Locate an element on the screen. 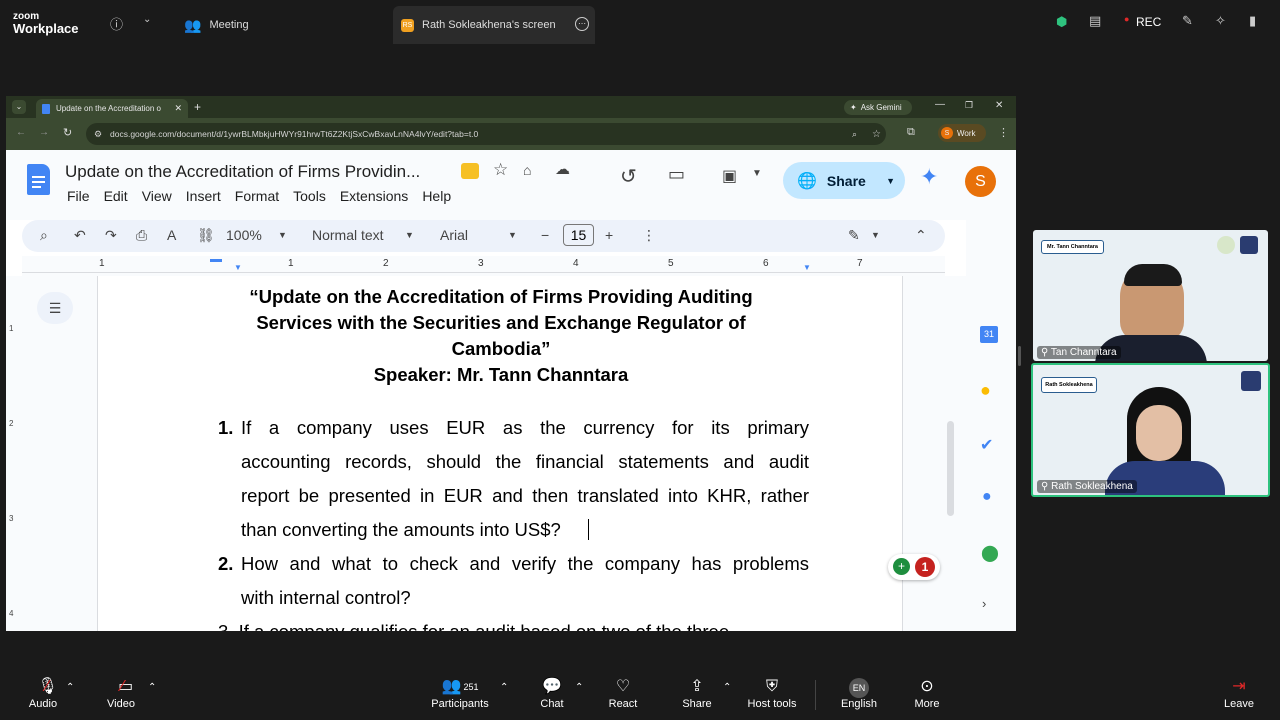  decrease-font-icon: − is located at coordinates (545, 235).